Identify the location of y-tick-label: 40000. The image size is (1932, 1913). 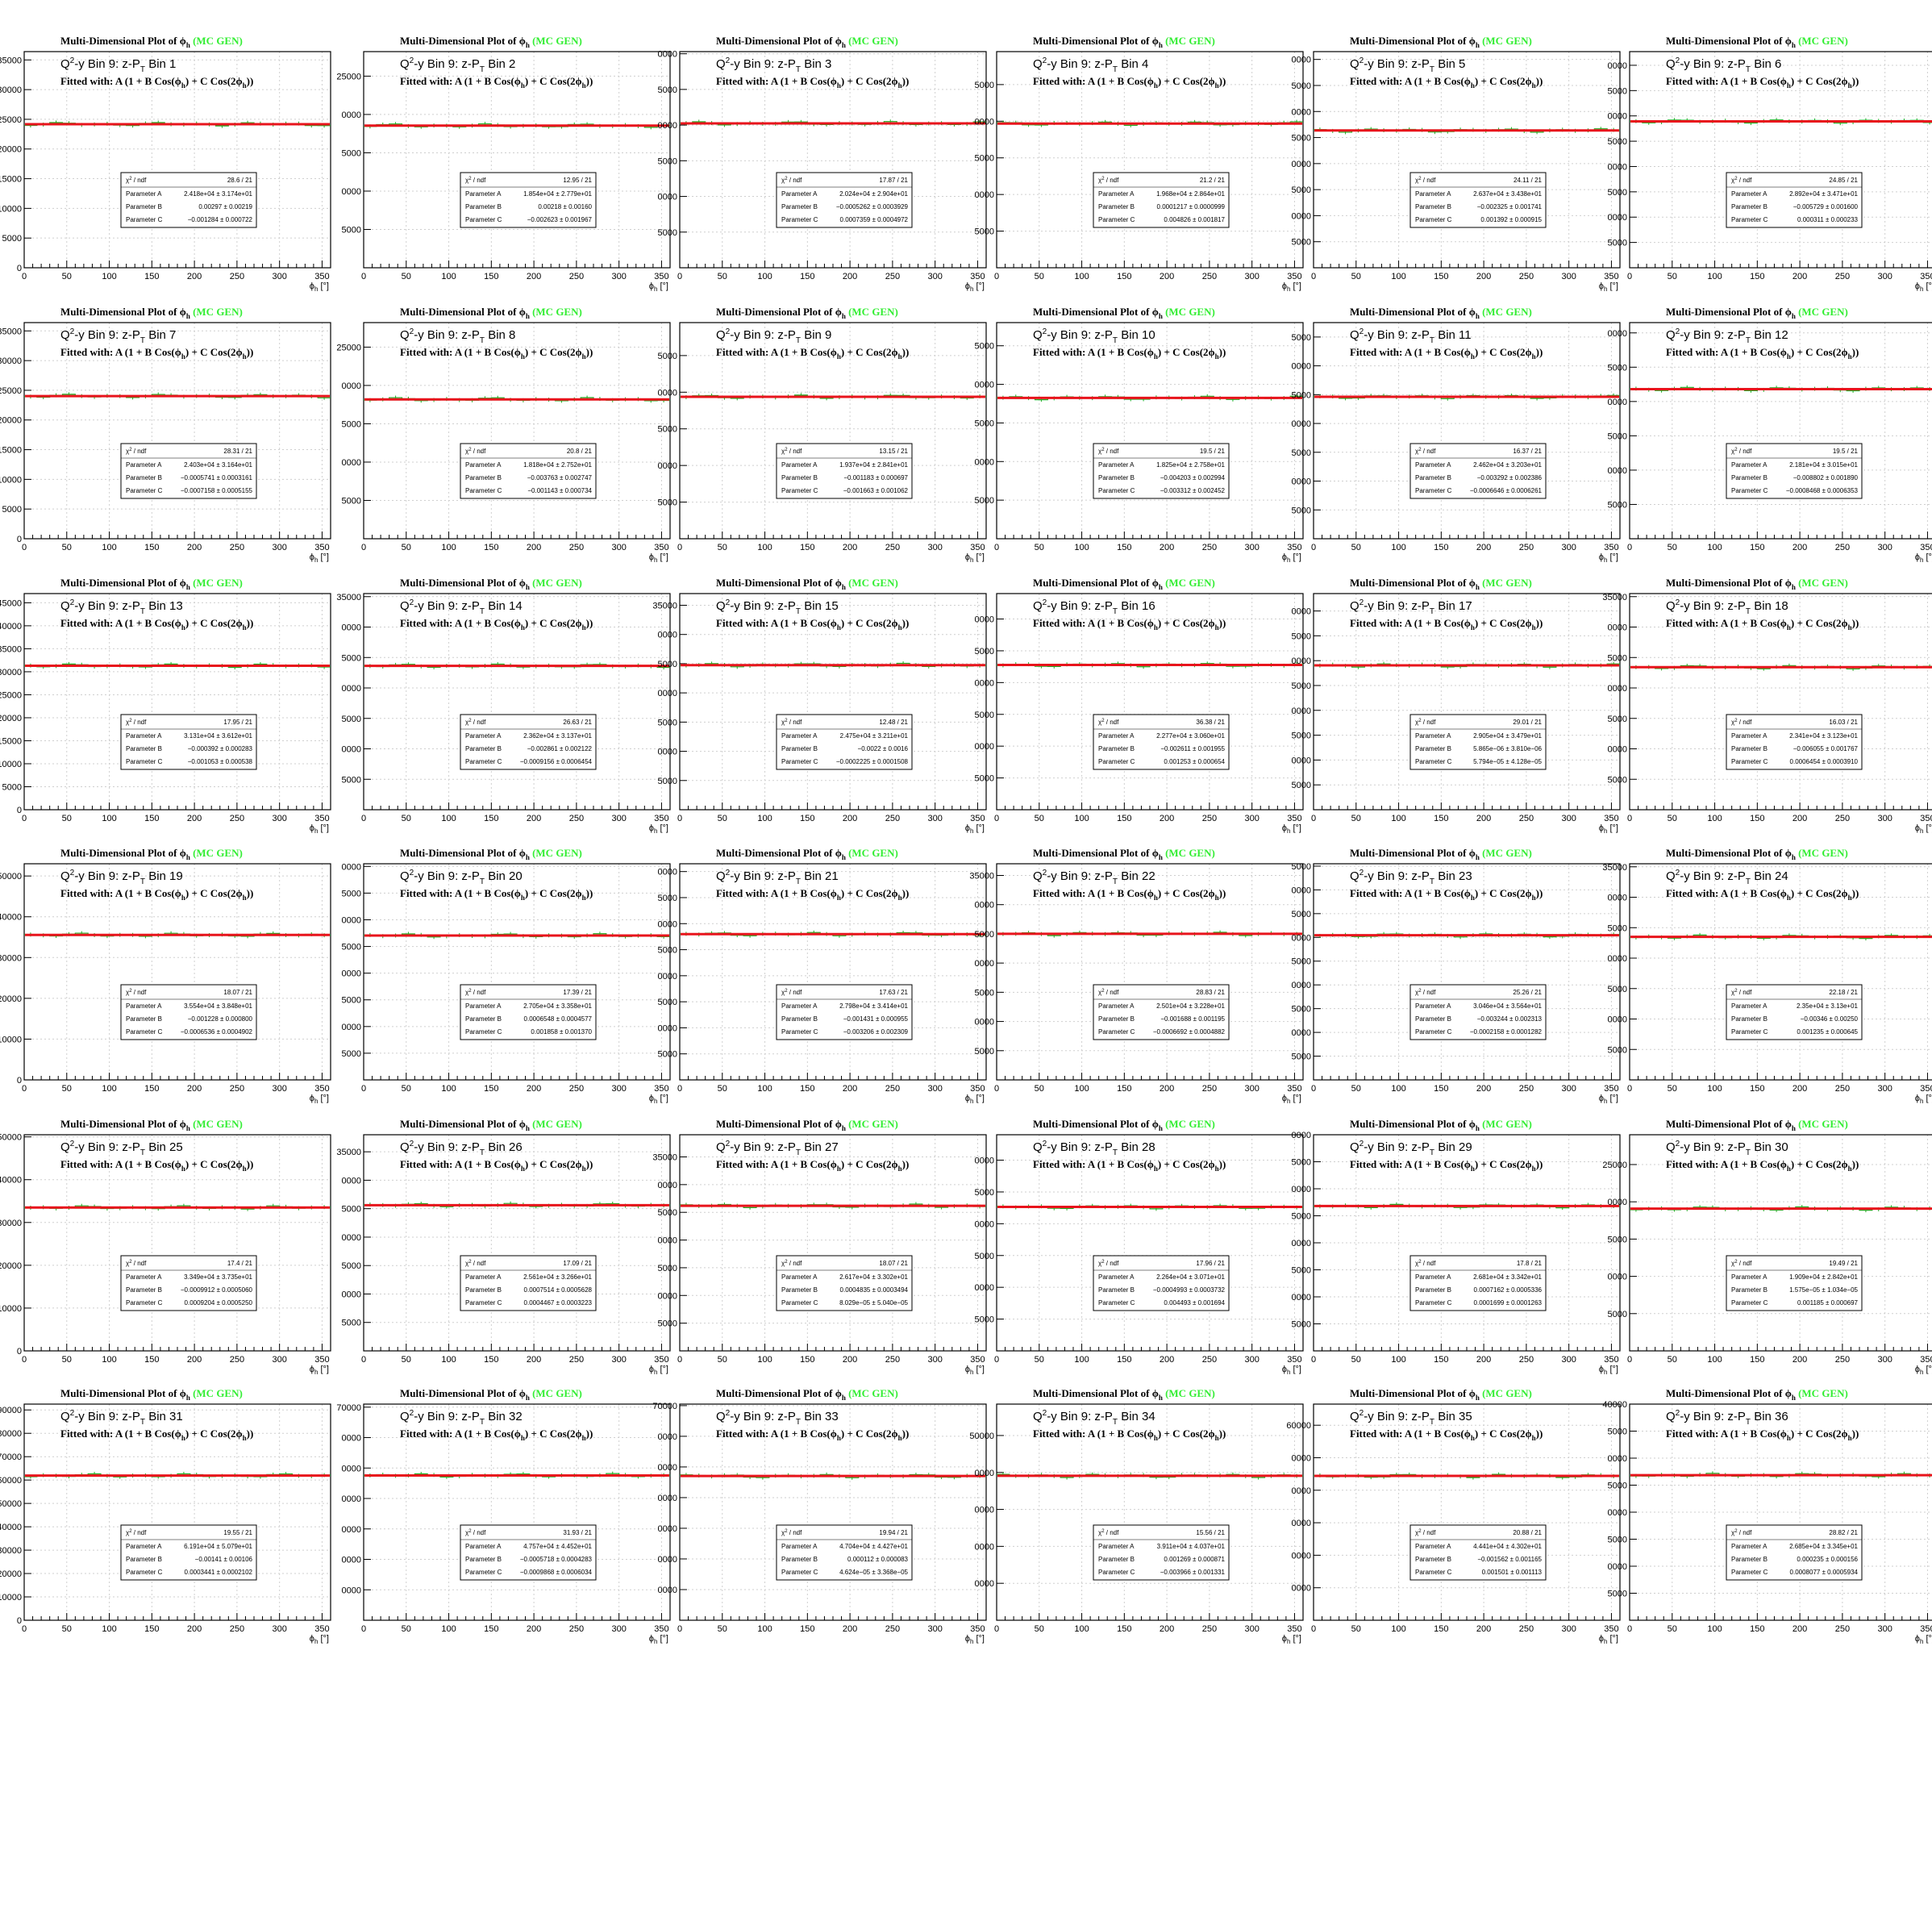
(11, 1181).